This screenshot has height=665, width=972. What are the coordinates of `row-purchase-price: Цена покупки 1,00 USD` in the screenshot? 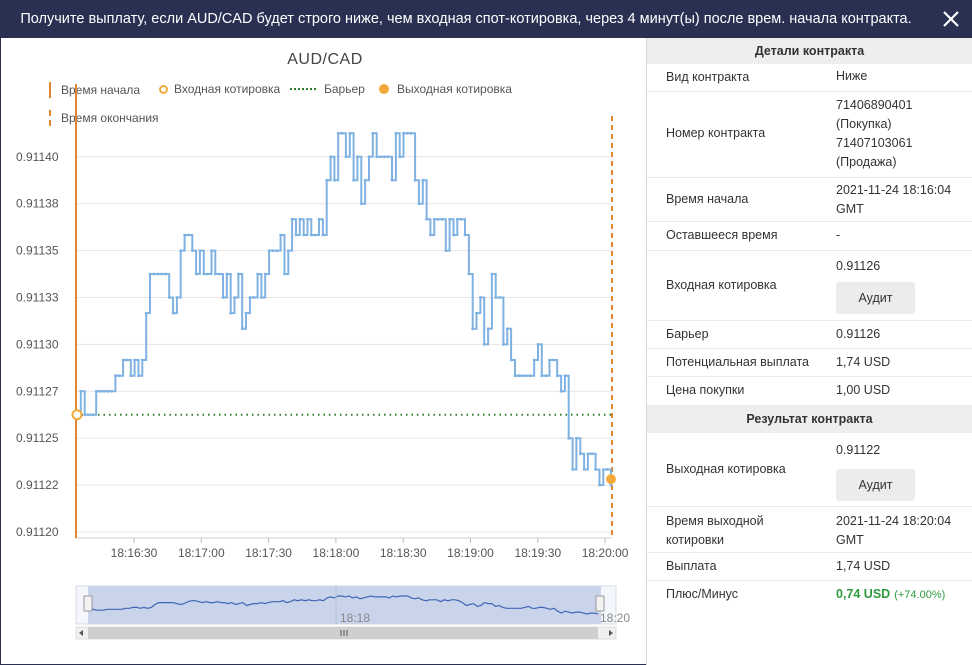 It's located at (809, 391).